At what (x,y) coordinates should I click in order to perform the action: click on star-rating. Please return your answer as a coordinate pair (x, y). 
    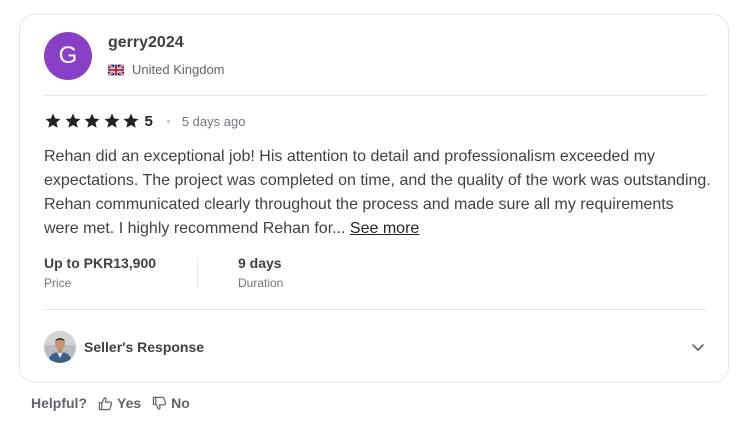
    Looking at the image, I should click on (93, 121).